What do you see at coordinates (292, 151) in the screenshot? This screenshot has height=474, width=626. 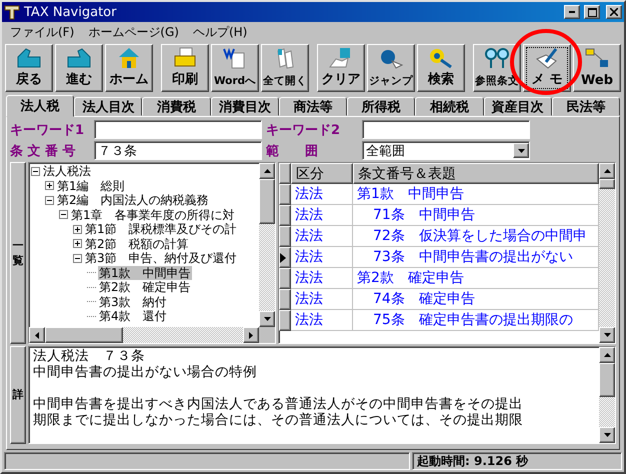 I see `field-label: 範 囲` at bounding box center [292, 151].